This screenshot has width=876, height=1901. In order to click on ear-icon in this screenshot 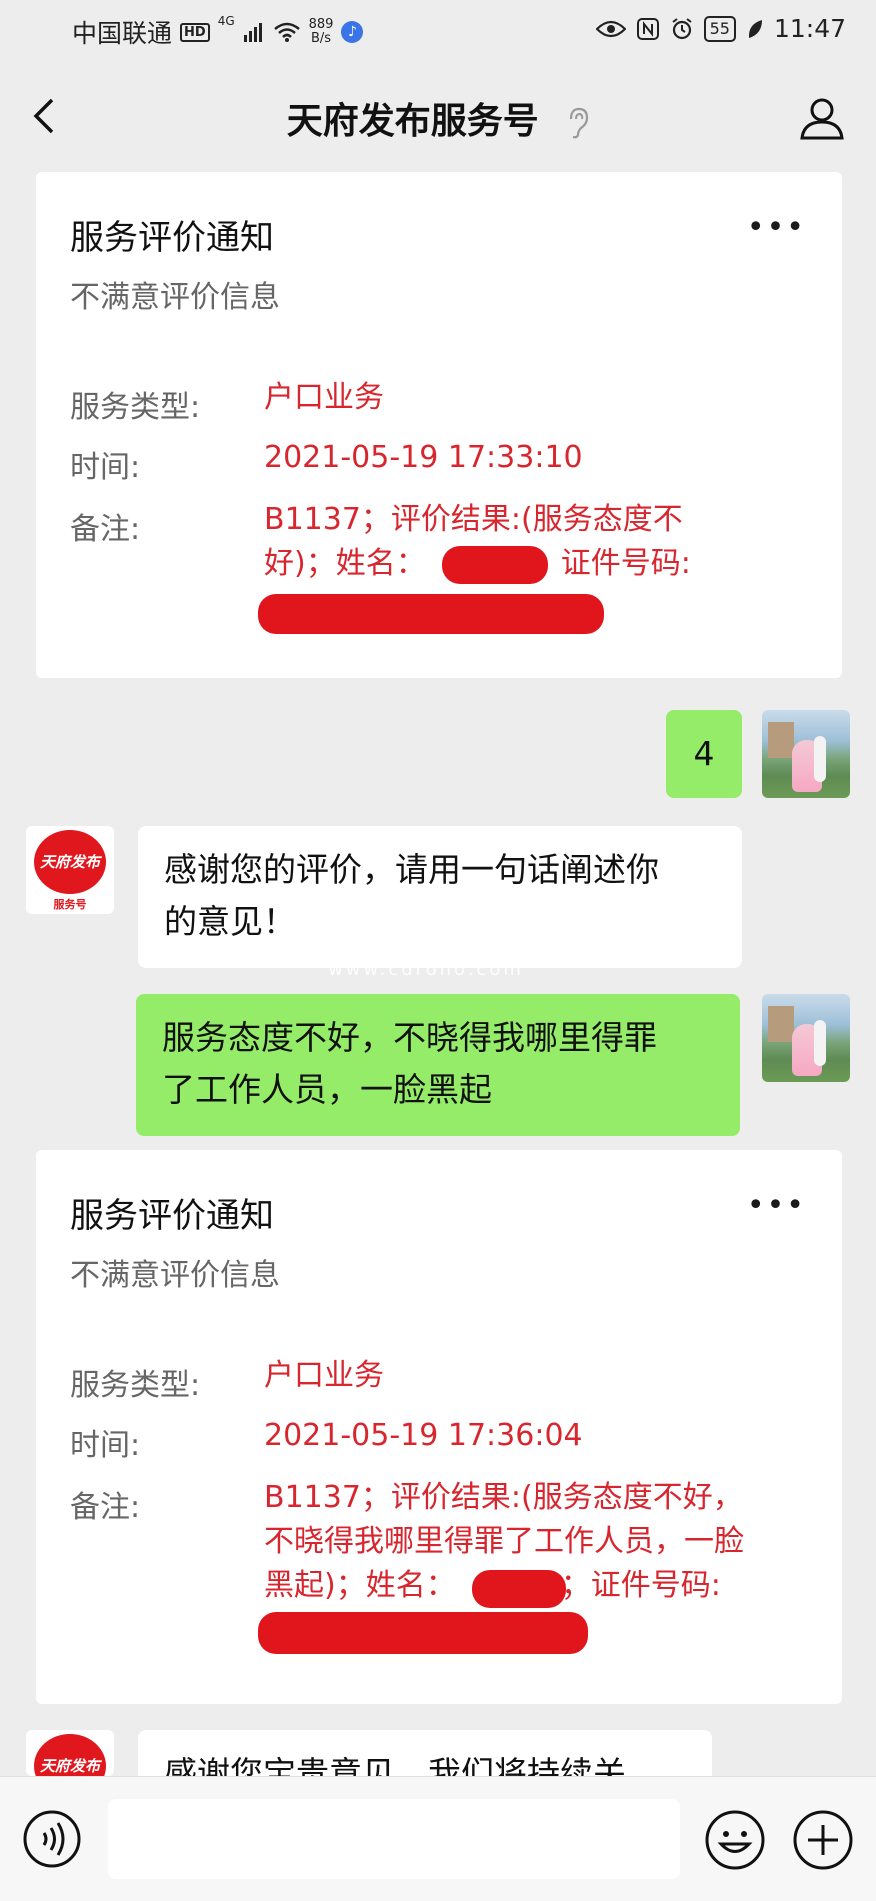, I will do `click(579, 123)`.